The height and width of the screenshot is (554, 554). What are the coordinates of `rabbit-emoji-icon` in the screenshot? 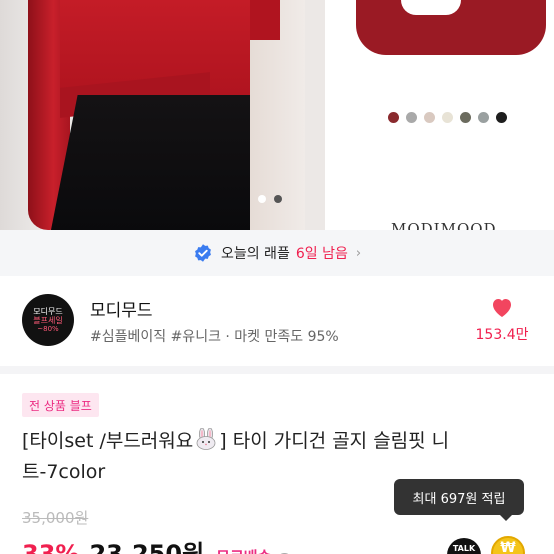 It's located at (206, 439).